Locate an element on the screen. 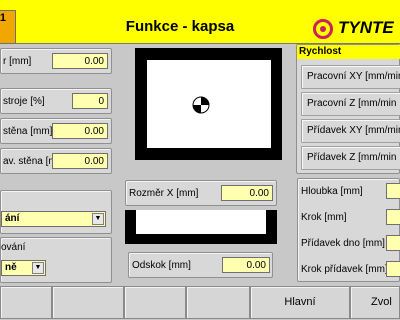  param-field-2: 0 is located at coordinates (90, 101).